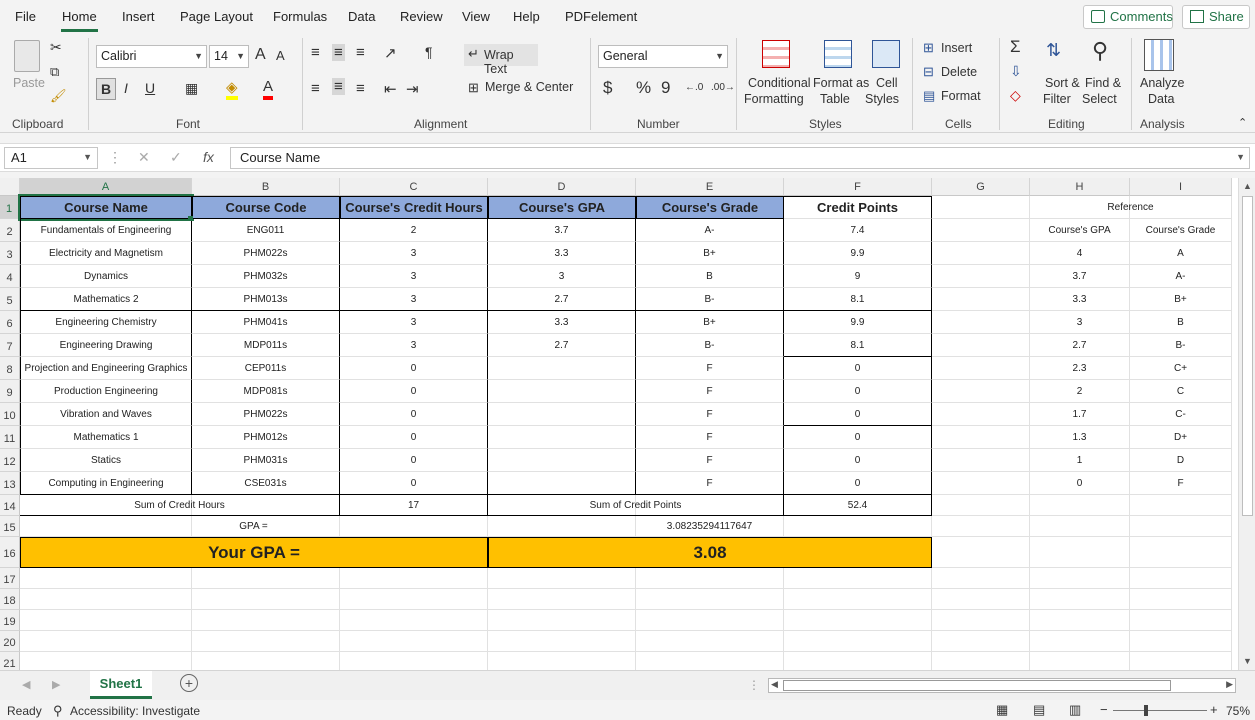 The height and width of the screenshot is (720, 1255). I want to click on sum-hours-value: 17, so click(414, 505).